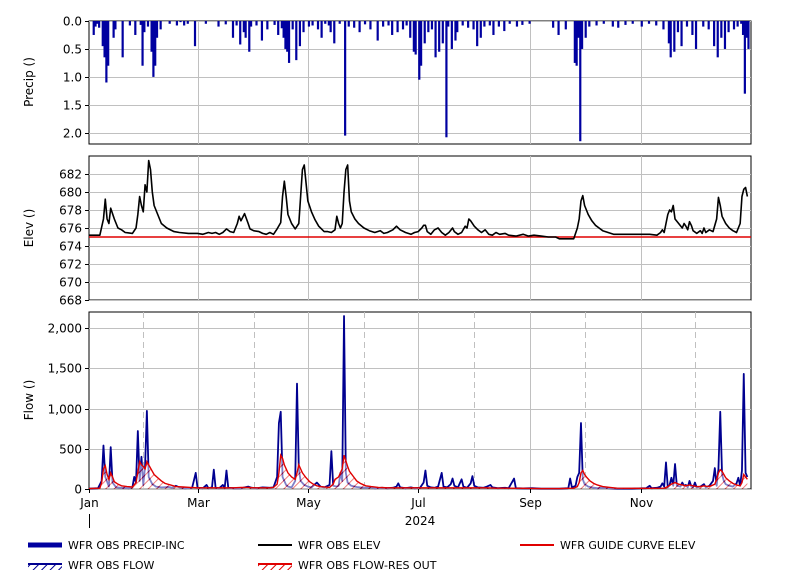 This screenshot has height=580, width=801. I want to click on flow-y-tick-label: 1,000, so click(65, 410).